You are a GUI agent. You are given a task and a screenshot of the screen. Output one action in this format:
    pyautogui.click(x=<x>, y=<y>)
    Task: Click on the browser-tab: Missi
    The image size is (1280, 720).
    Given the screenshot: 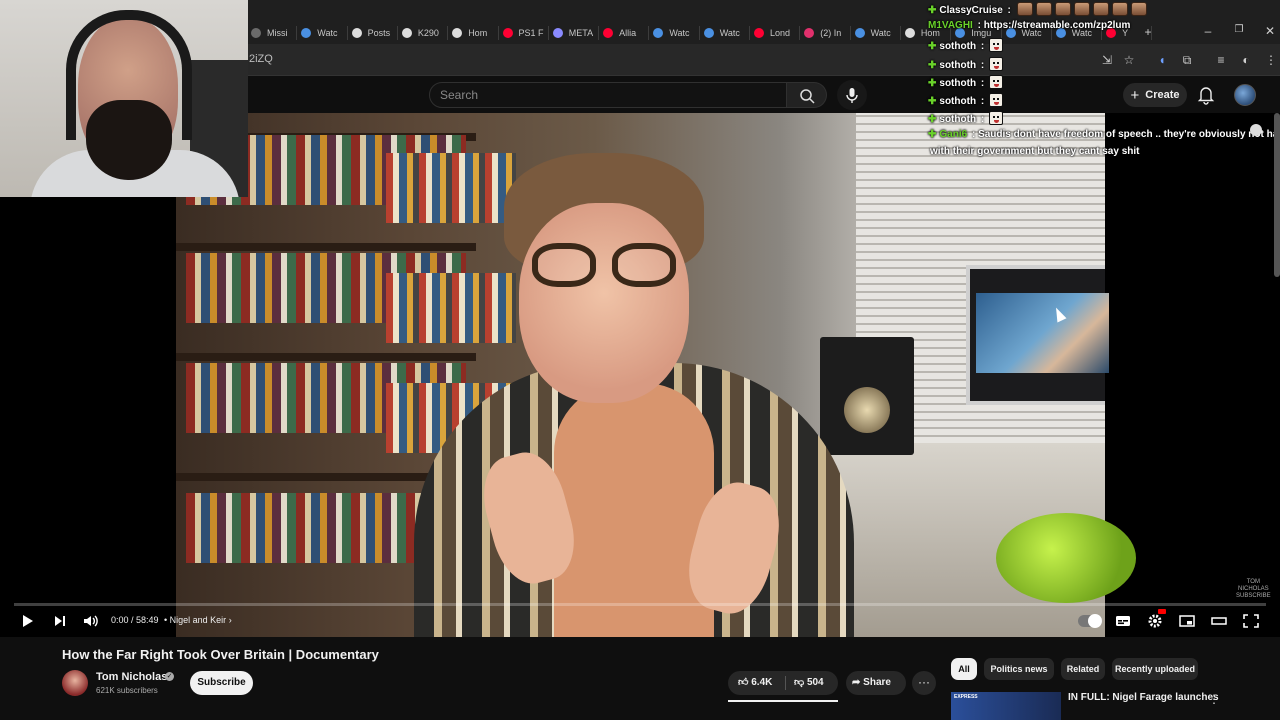 What is the action you would take?
    pyautogui.click(x=272, y=33)
    